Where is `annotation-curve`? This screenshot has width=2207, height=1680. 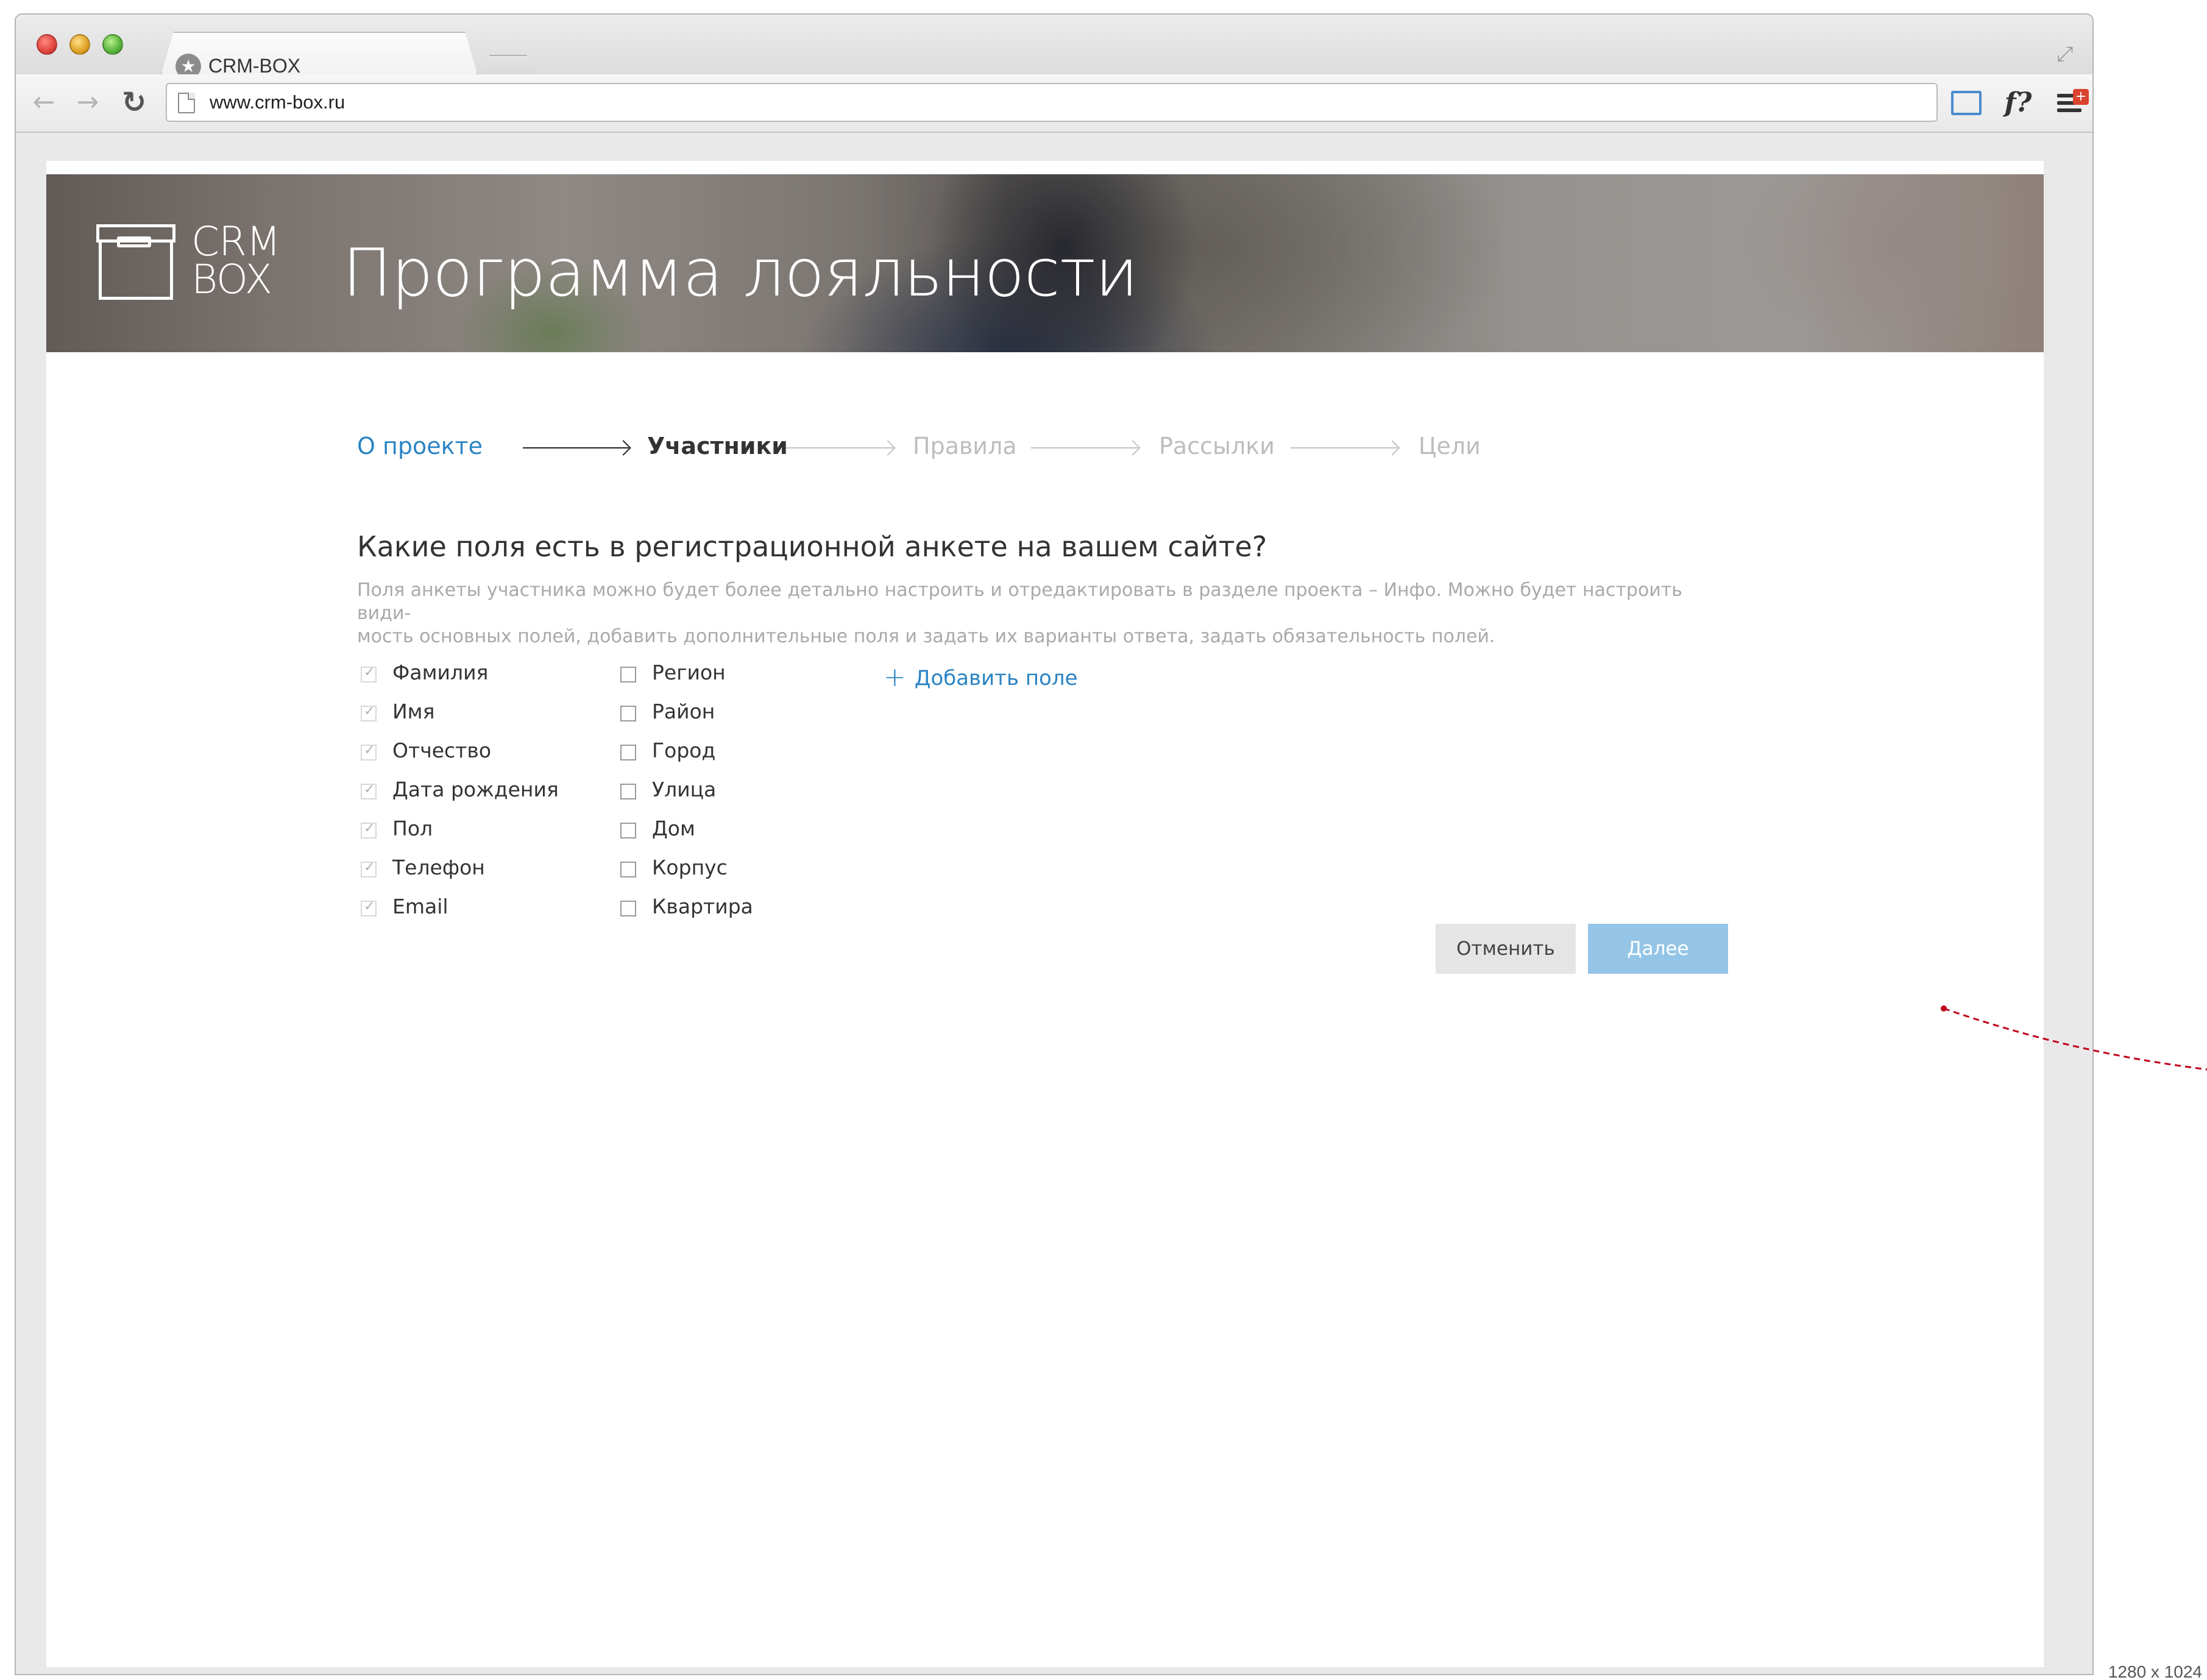
annotation-curve is located at coordinates (2075, 1039).